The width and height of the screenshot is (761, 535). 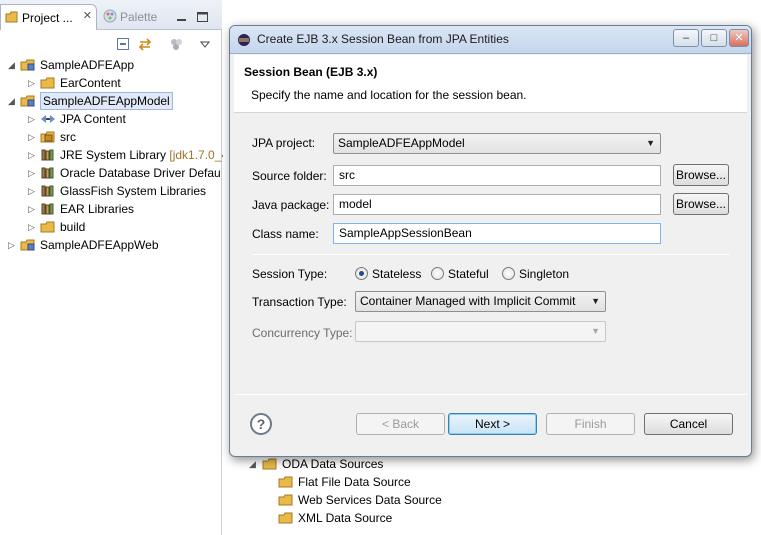 What do you see at coordinates (73, 227) in the screenshot?
I see `tree-item-label: build` at bounding box center [73, 227].